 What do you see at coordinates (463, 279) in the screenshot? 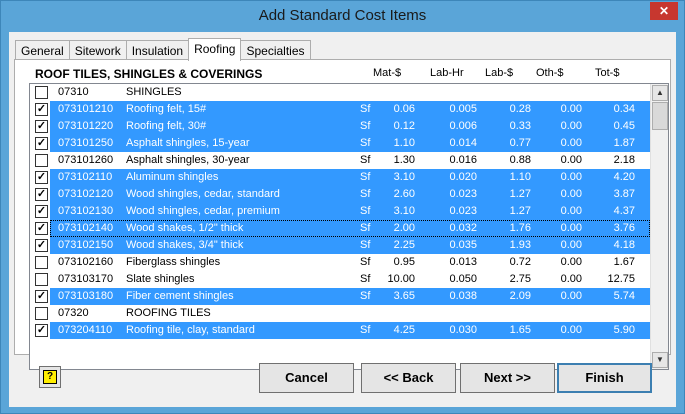
I see `item-lab-hr: 0.050` at bounding box center [463, 279].